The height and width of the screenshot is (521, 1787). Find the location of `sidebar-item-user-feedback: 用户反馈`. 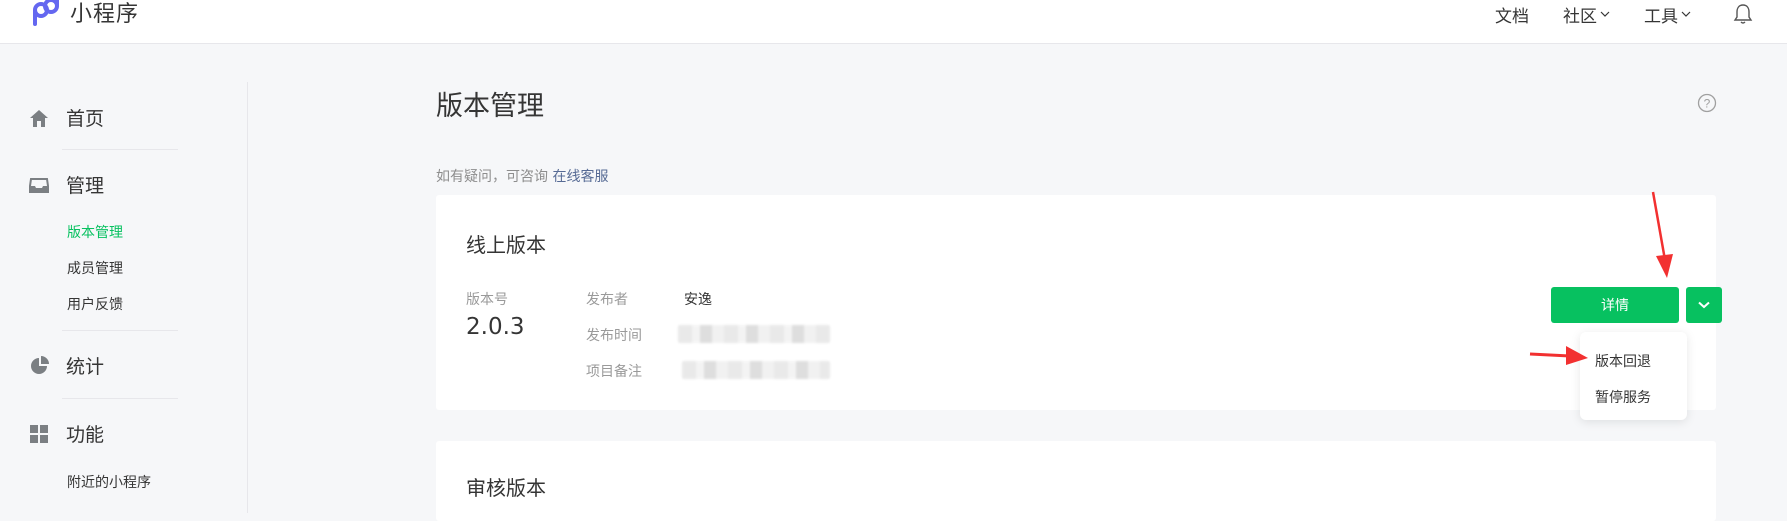

sidebar-item-user-feedback: 用户反馈 is located at coordinates (95, 304).